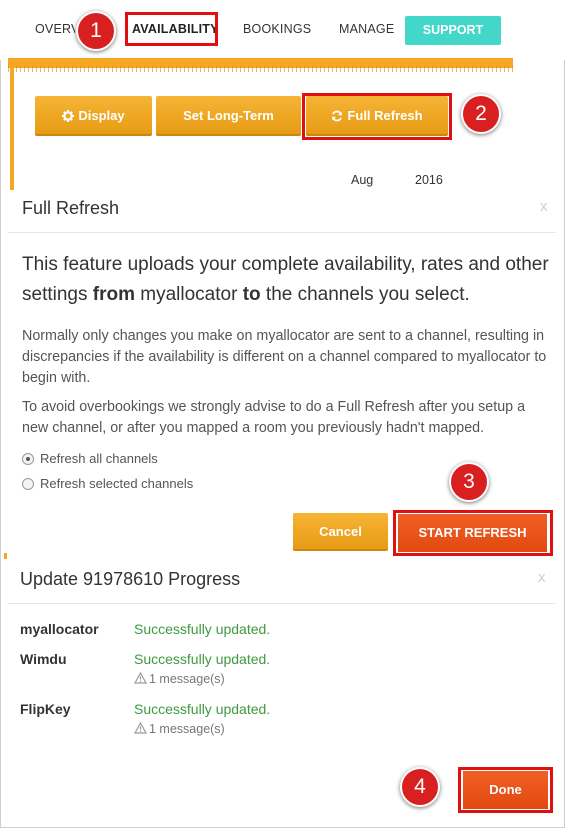  I want to click on result-message-wimdu: 1 message(s), so click(179, 678).